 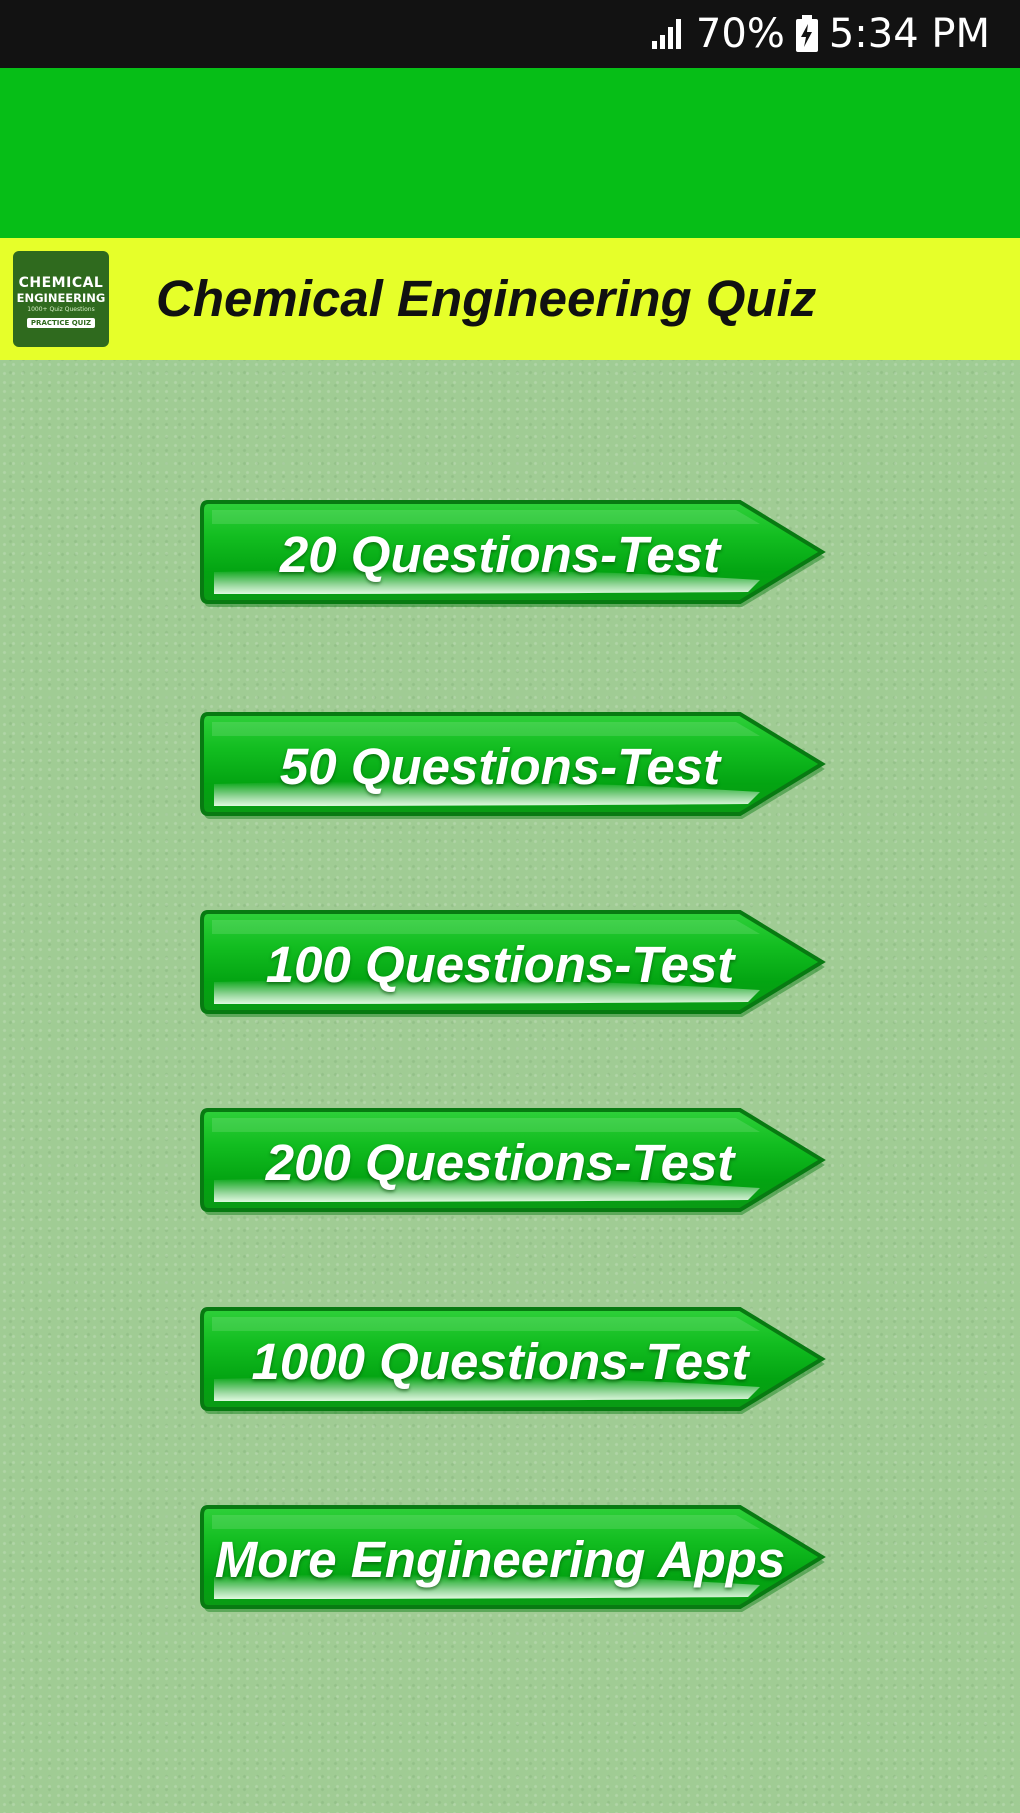 What do you see at coordinates (806, 33) in the screenshot?
I see `battery-charging-icon` at bounding box center [806, 33].